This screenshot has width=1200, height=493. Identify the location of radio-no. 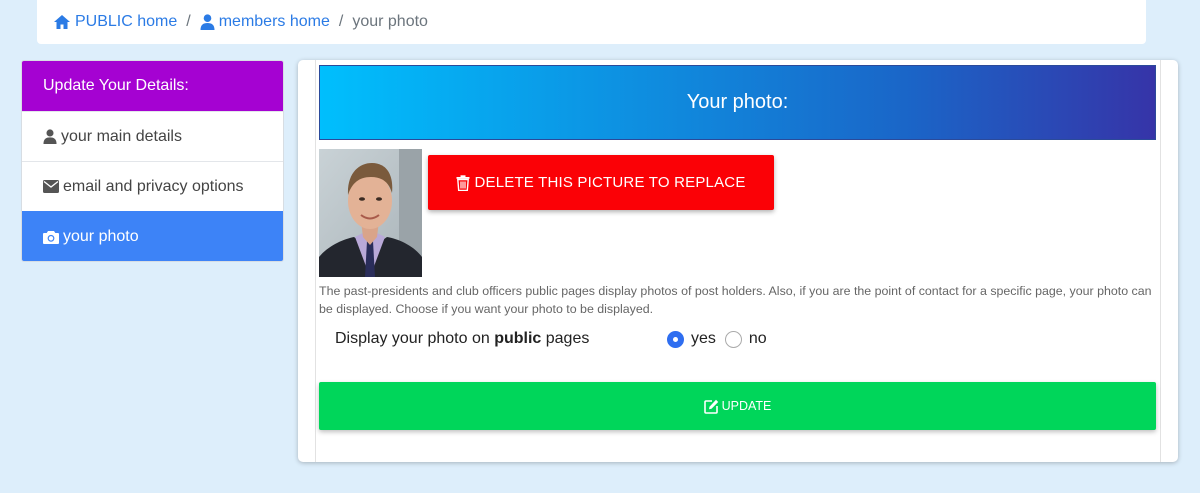
(733, 339).